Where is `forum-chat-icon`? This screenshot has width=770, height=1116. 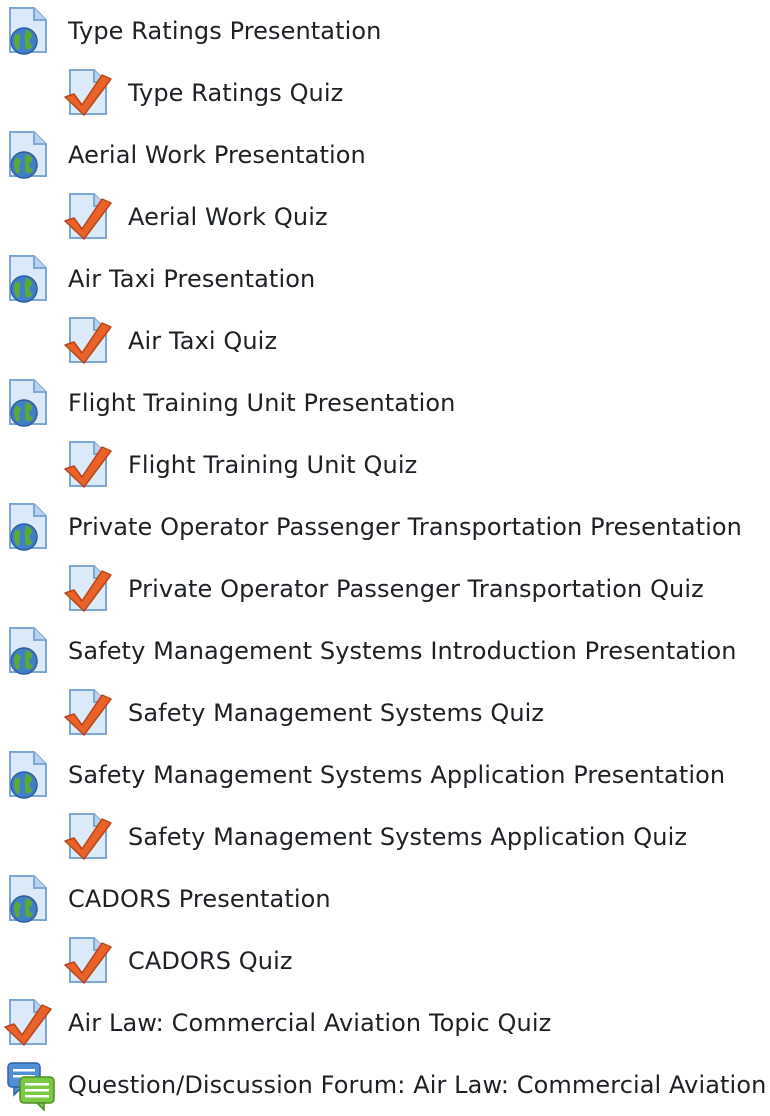 forum-chat-icon is located at coordinates (28, 1085).